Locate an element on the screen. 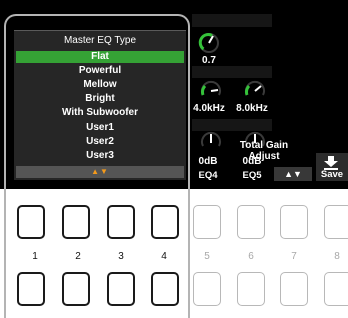 Image resolution: width=348 pixels, height=318 pixels. eq4-freq-knob is located at coordinates (211, 91).